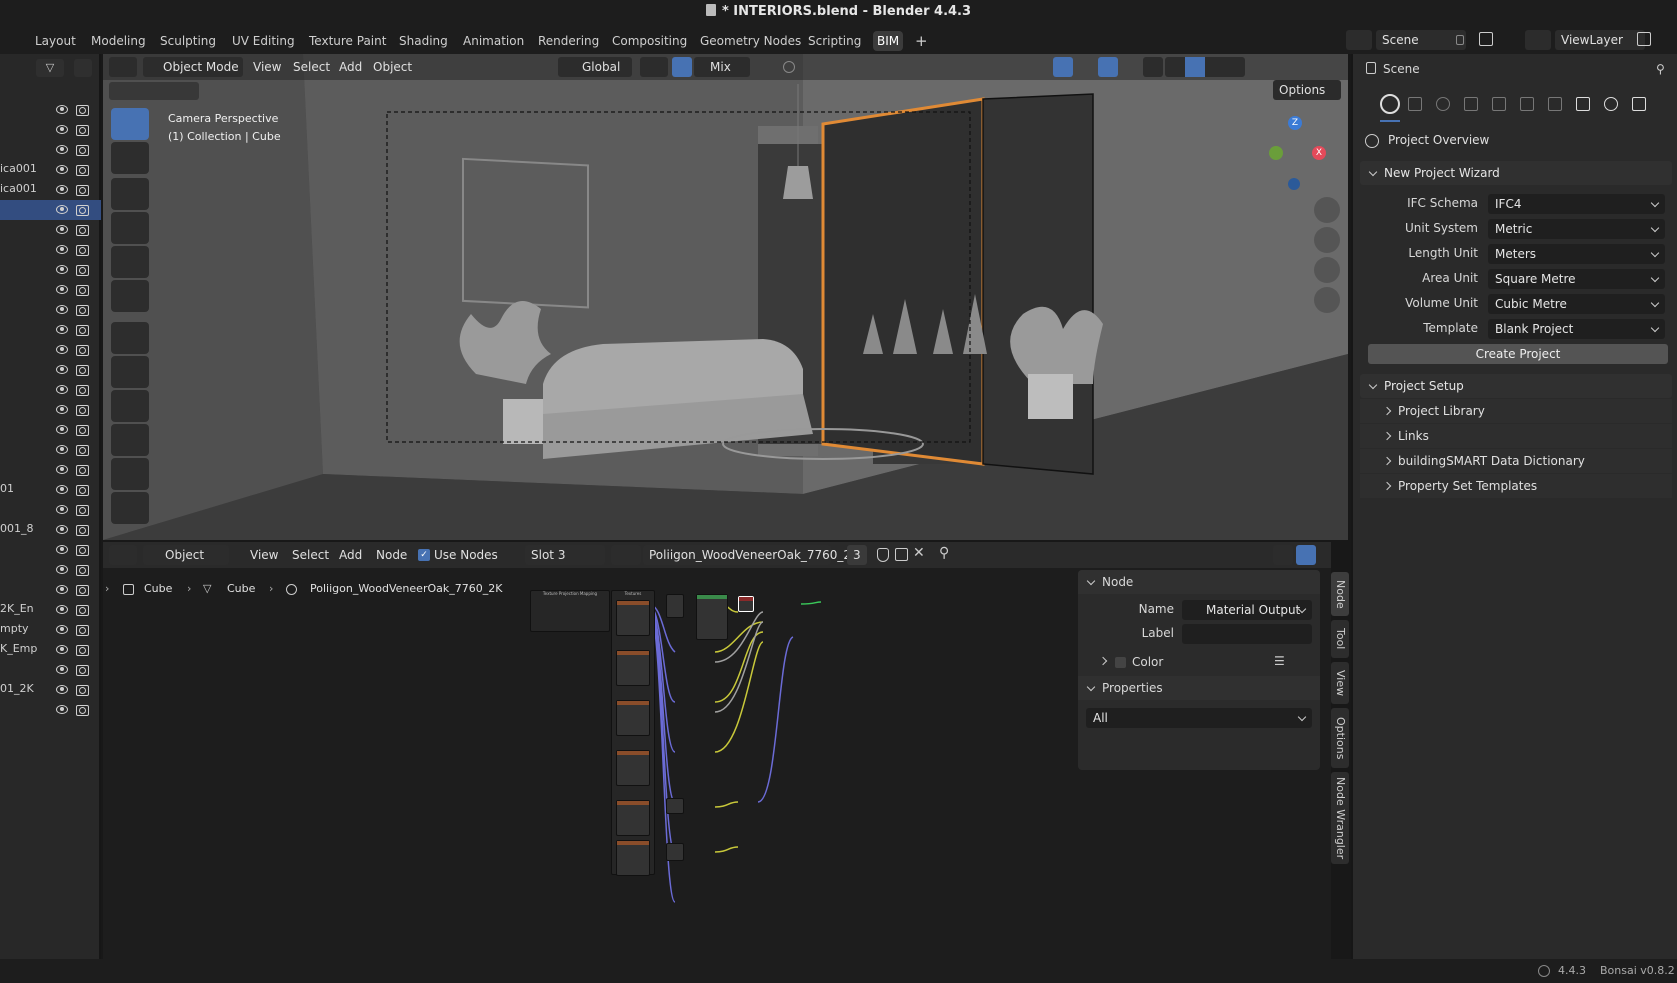  I want to click on principled-bsdf-node, so click(712, 617).